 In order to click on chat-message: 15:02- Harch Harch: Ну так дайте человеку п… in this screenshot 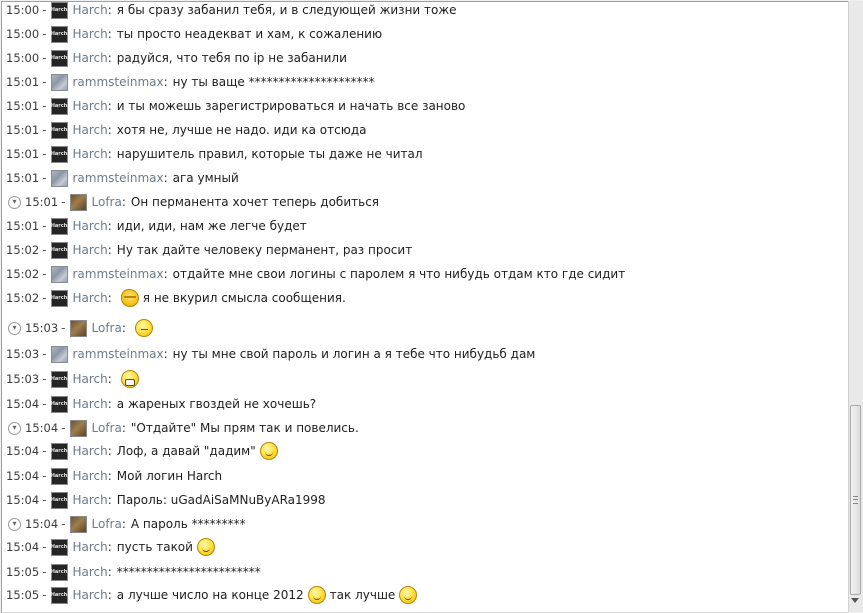, I will do `click(207, 250)`.